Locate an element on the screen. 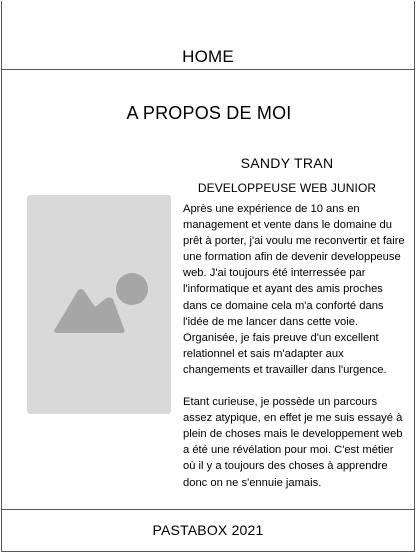 The height and width of the screenshot is (555, 418). image-placeholder-icon is located at coordinates (101, 303).